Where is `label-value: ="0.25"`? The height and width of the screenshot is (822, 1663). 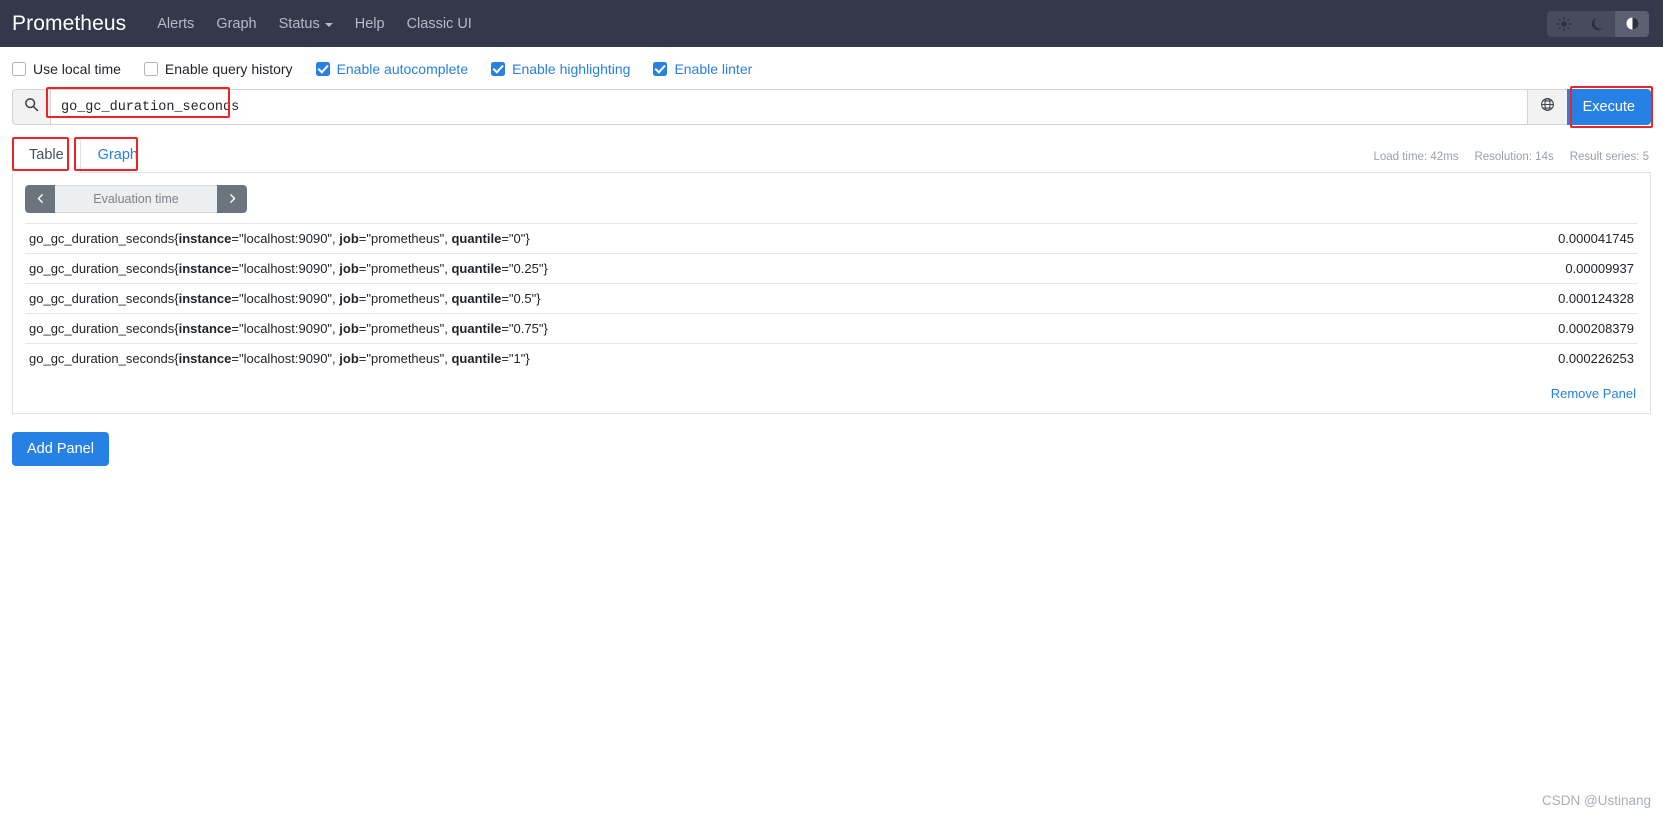
label-value: ="0.25" is located at coordinates (522, 268).